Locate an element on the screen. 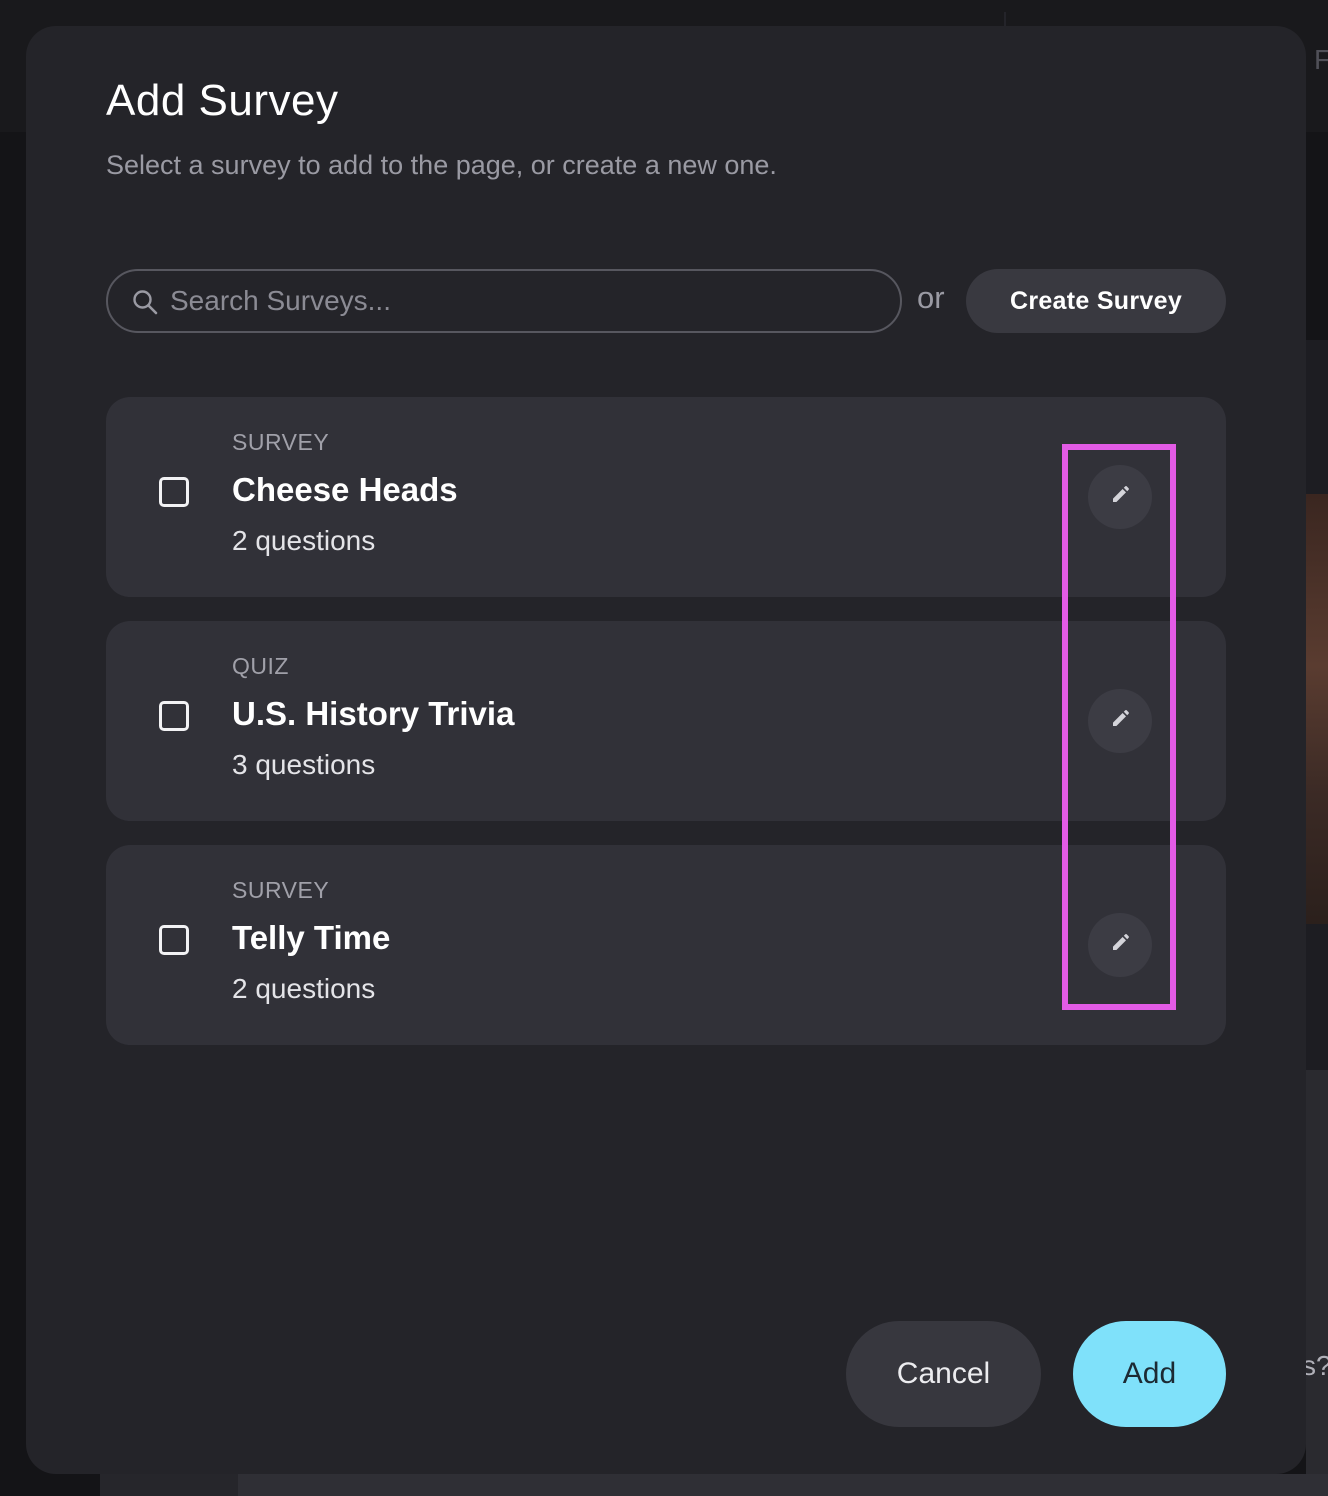  annotation-highlight-box is located at coordinates (1119, 727).